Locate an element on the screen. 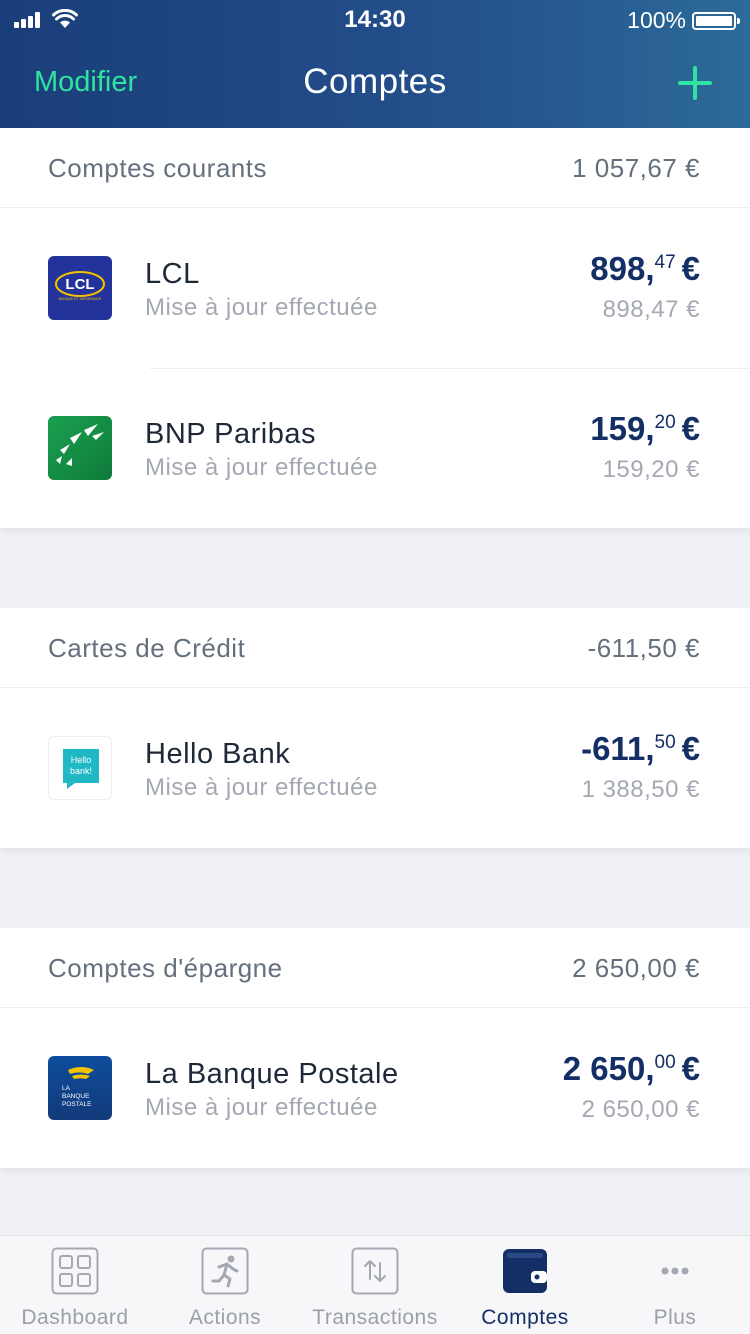 This screenshot has width=750, height=1334. la-banque-postale-logo-icon: LA BANQUE POSTALE is located at coordinates (80, 1088).